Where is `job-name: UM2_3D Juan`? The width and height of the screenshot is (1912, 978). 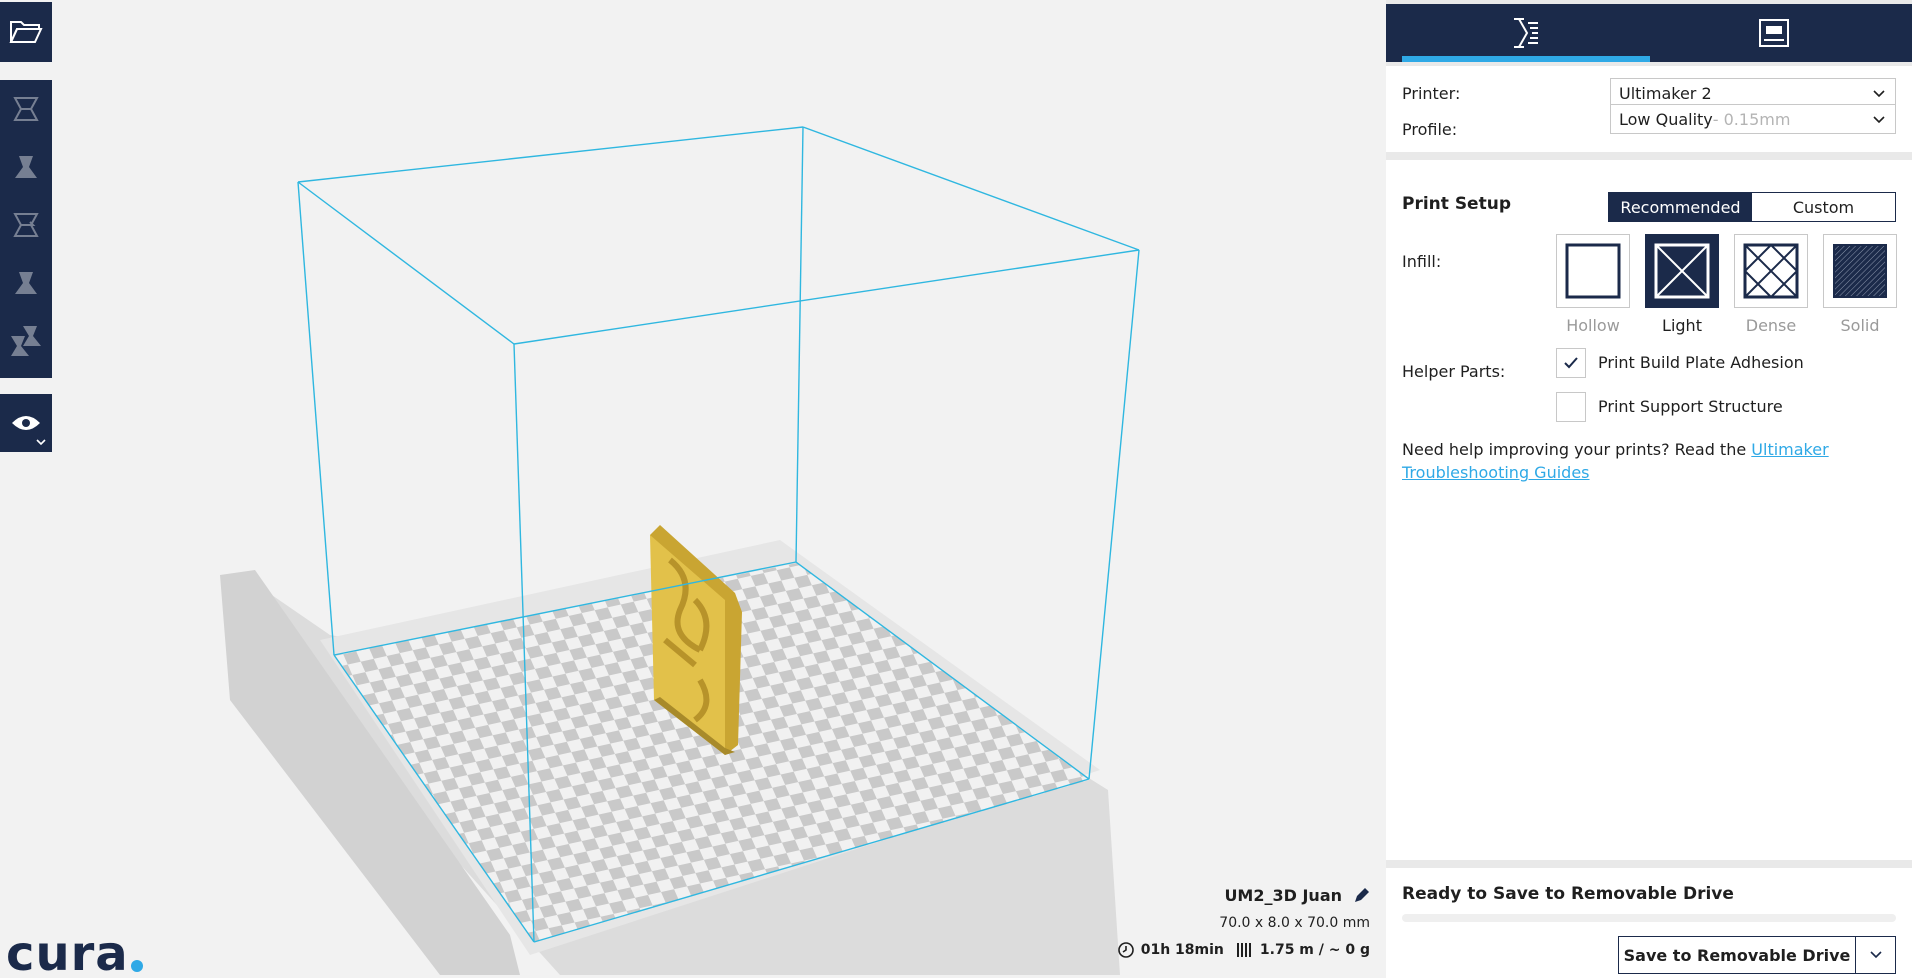 job-name: UM2_3D Juan is located at coordinates (1283, 895).